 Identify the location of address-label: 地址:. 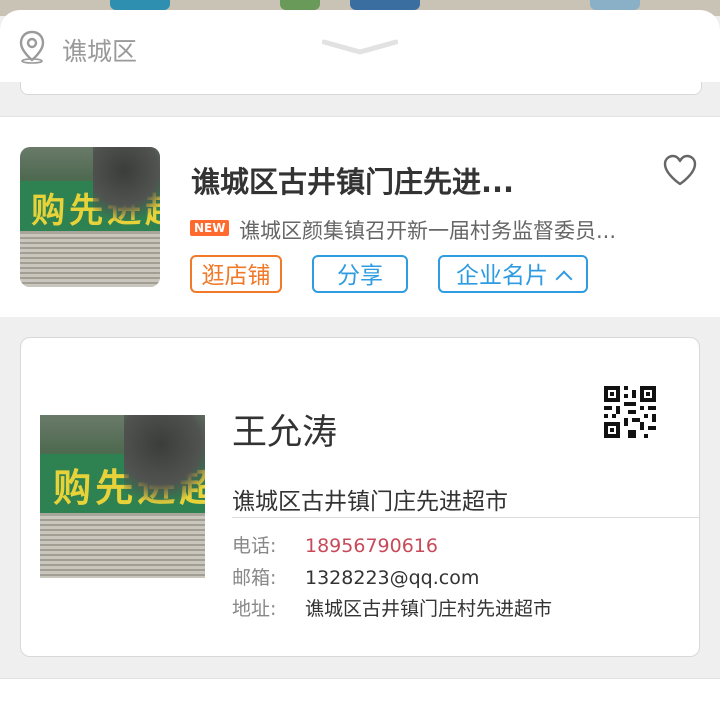
(254, 609).